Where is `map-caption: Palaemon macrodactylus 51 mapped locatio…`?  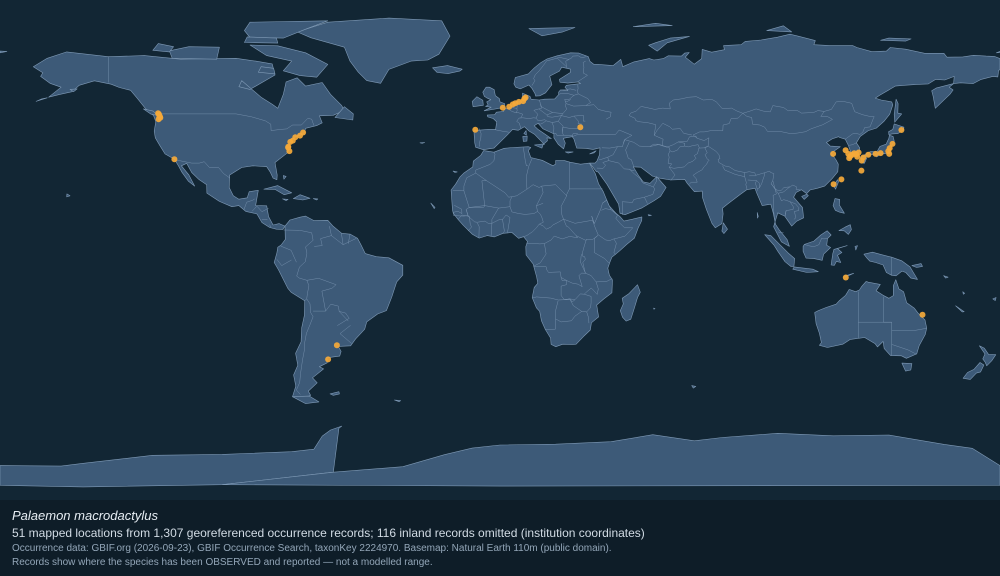 map-caption: Palaemon macrodactylus 51 mapped locatio… is located at coordinates (500, 538).